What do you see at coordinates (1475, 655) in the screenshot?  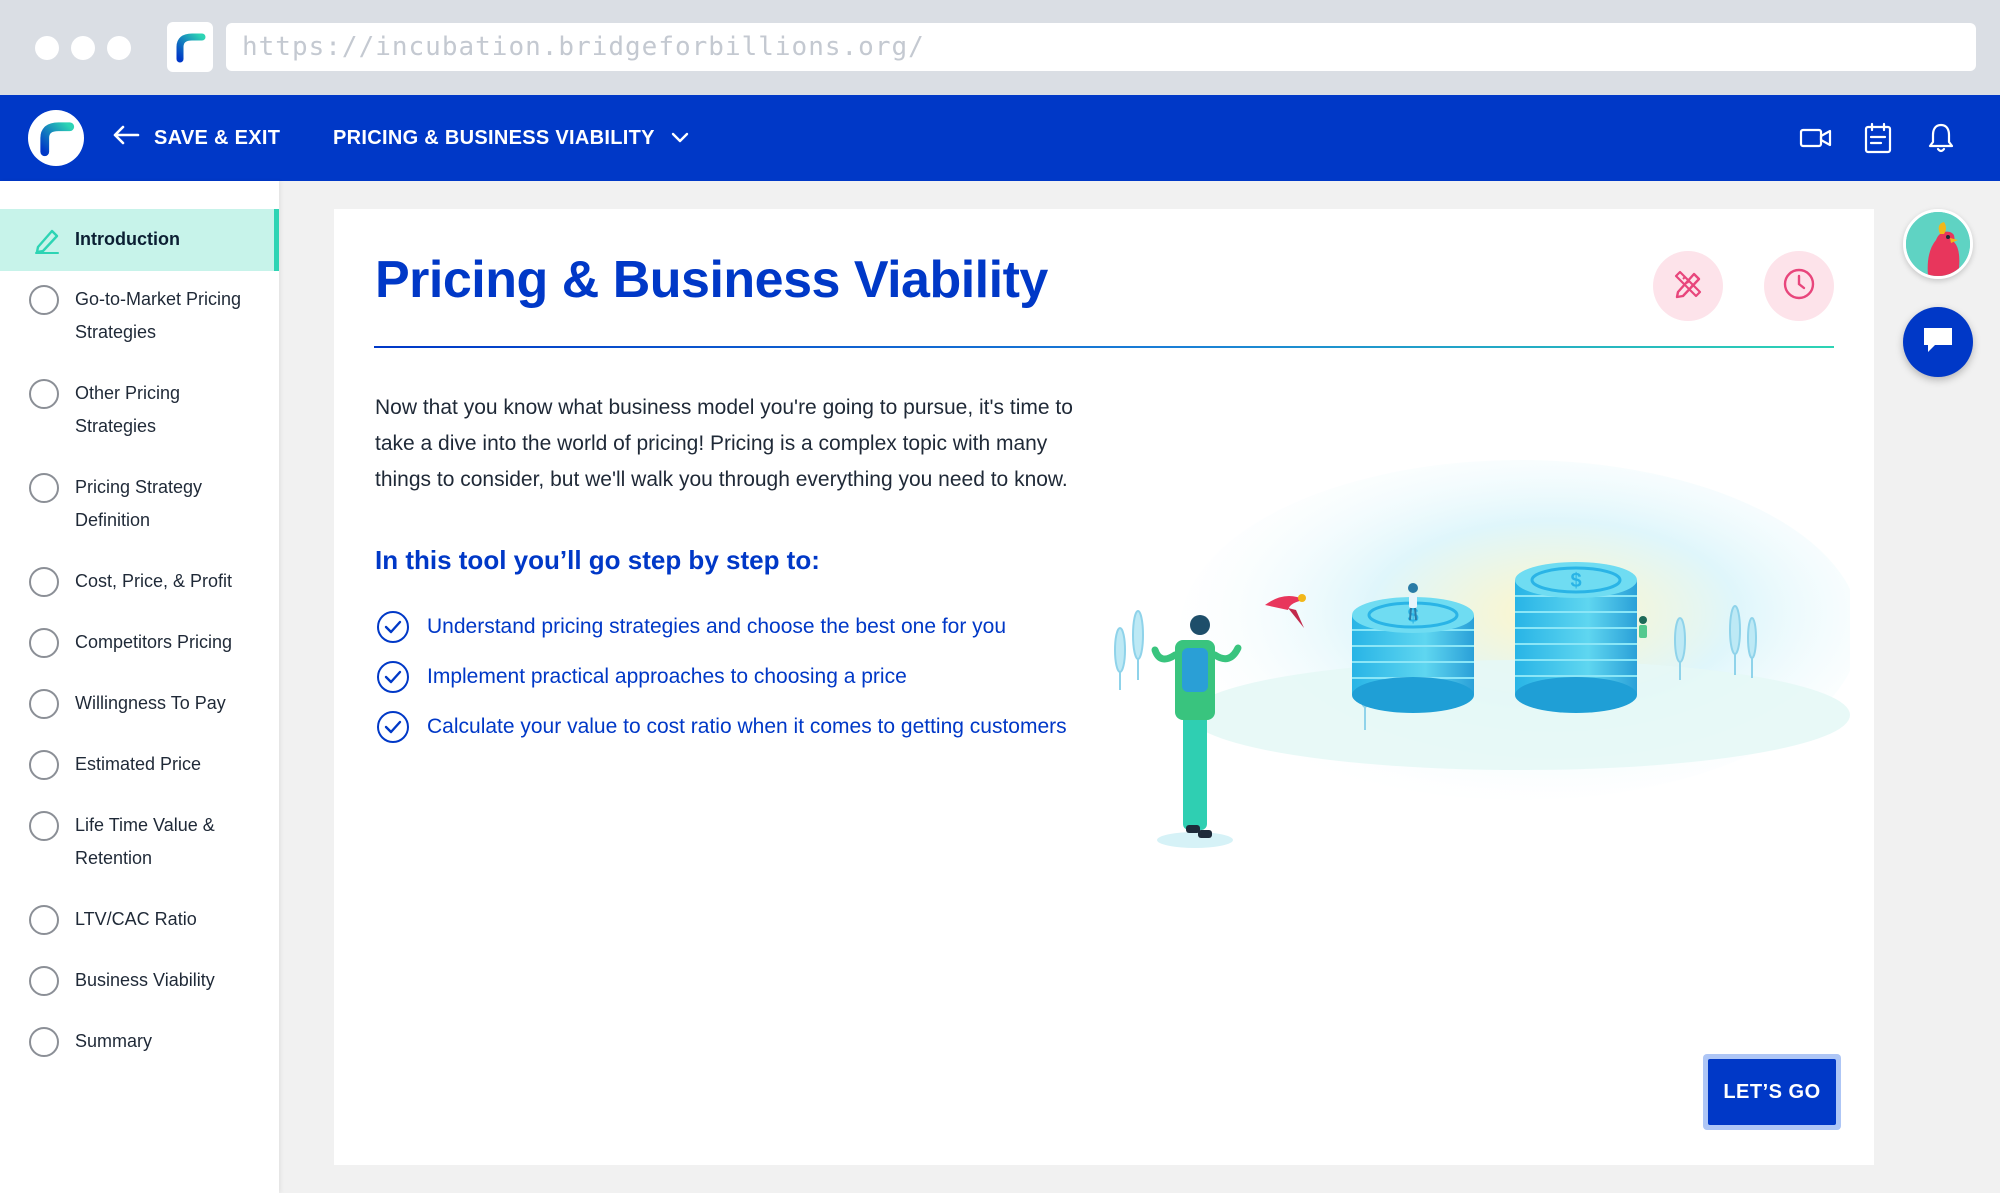 I see `pricing-illustration: $ $` at bounding box center [1475, 655].